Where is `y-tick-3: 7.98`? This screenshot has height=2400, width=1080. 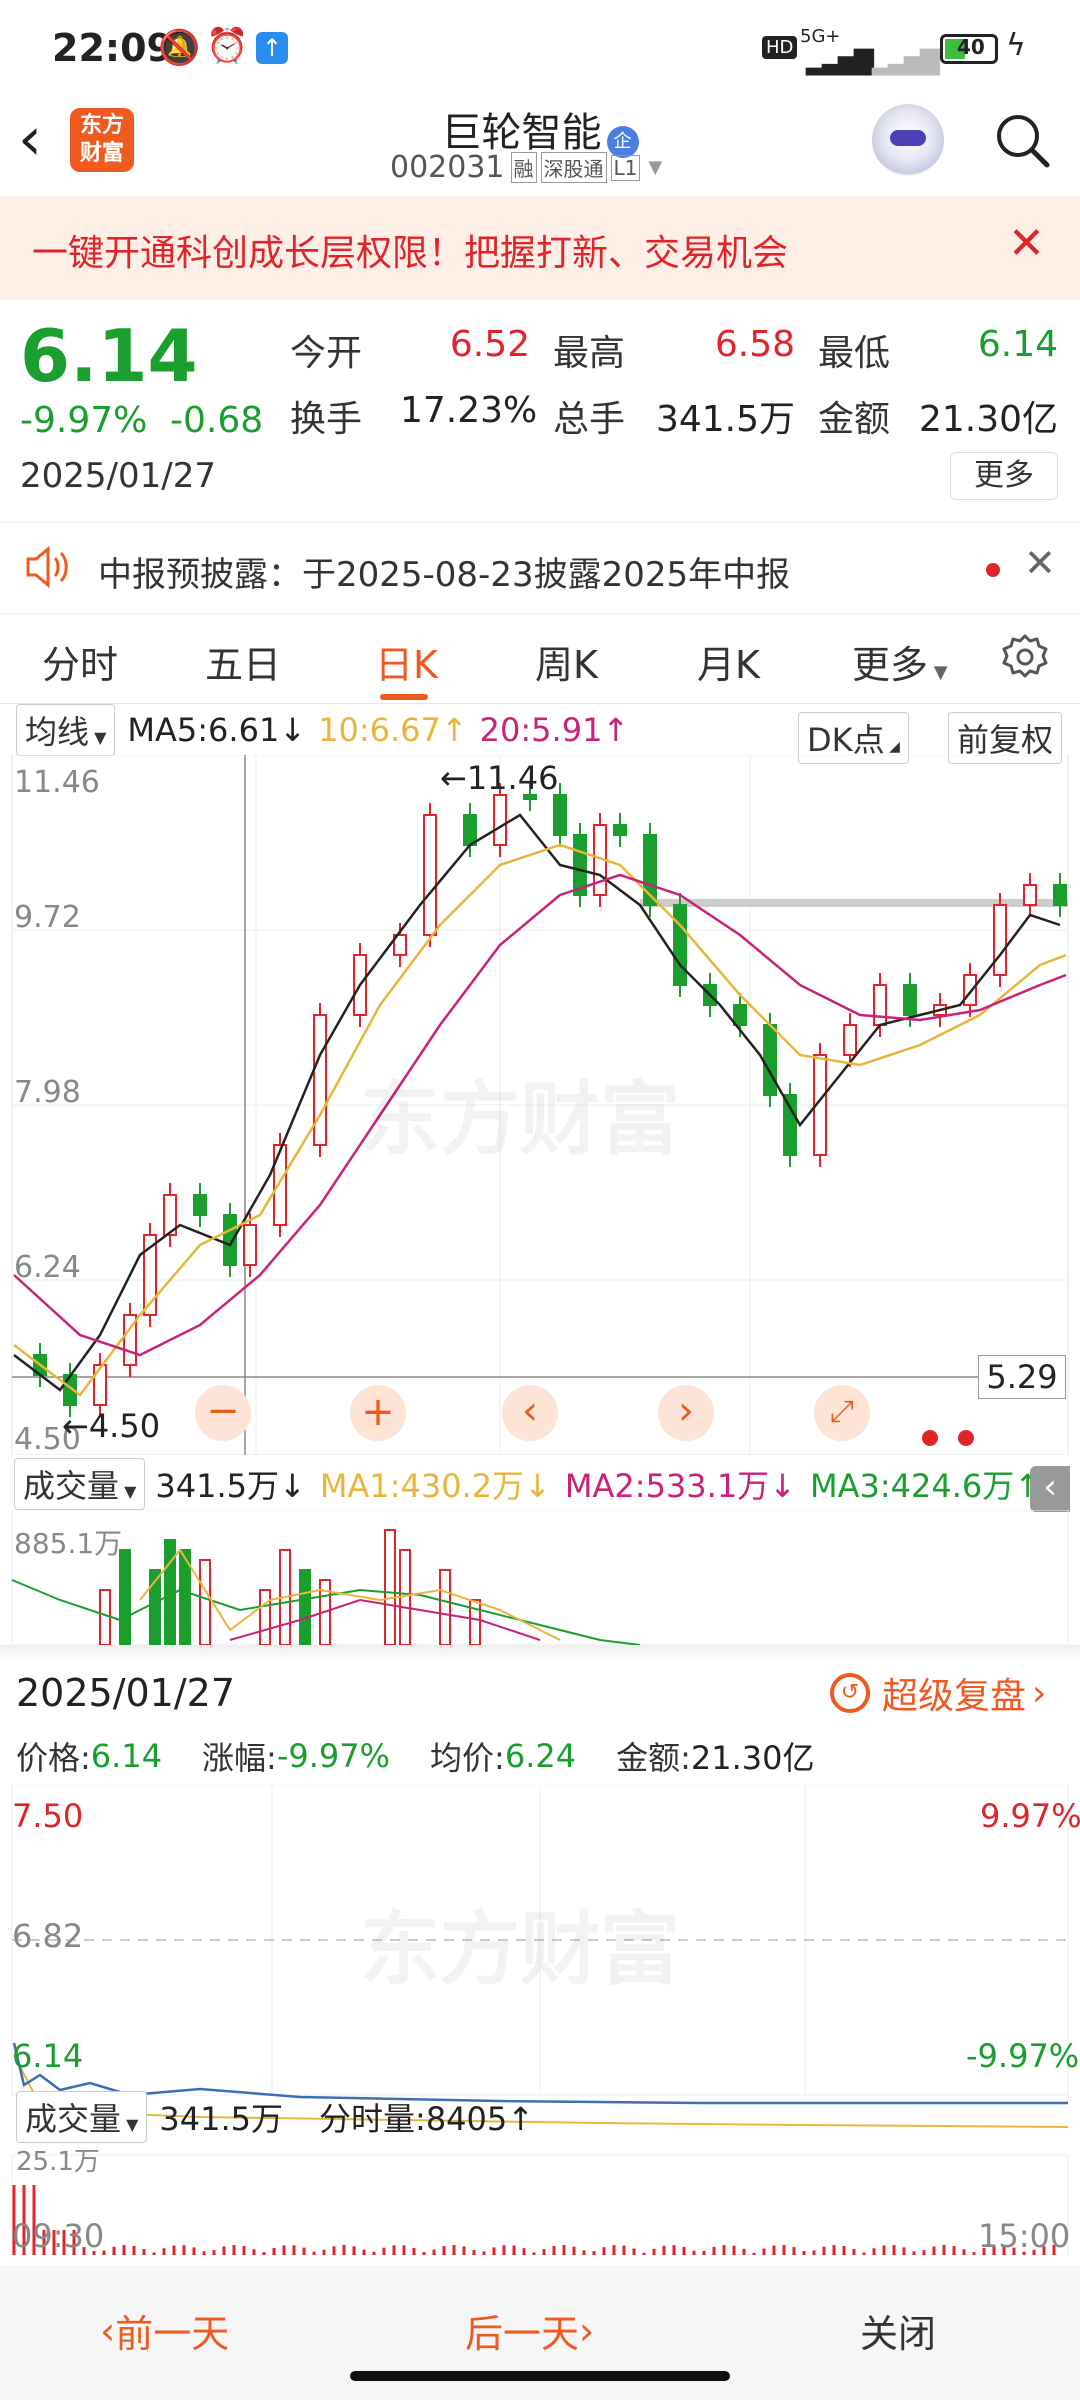
y-tick-3: 7.98 is located at coordinates (47, 1092).